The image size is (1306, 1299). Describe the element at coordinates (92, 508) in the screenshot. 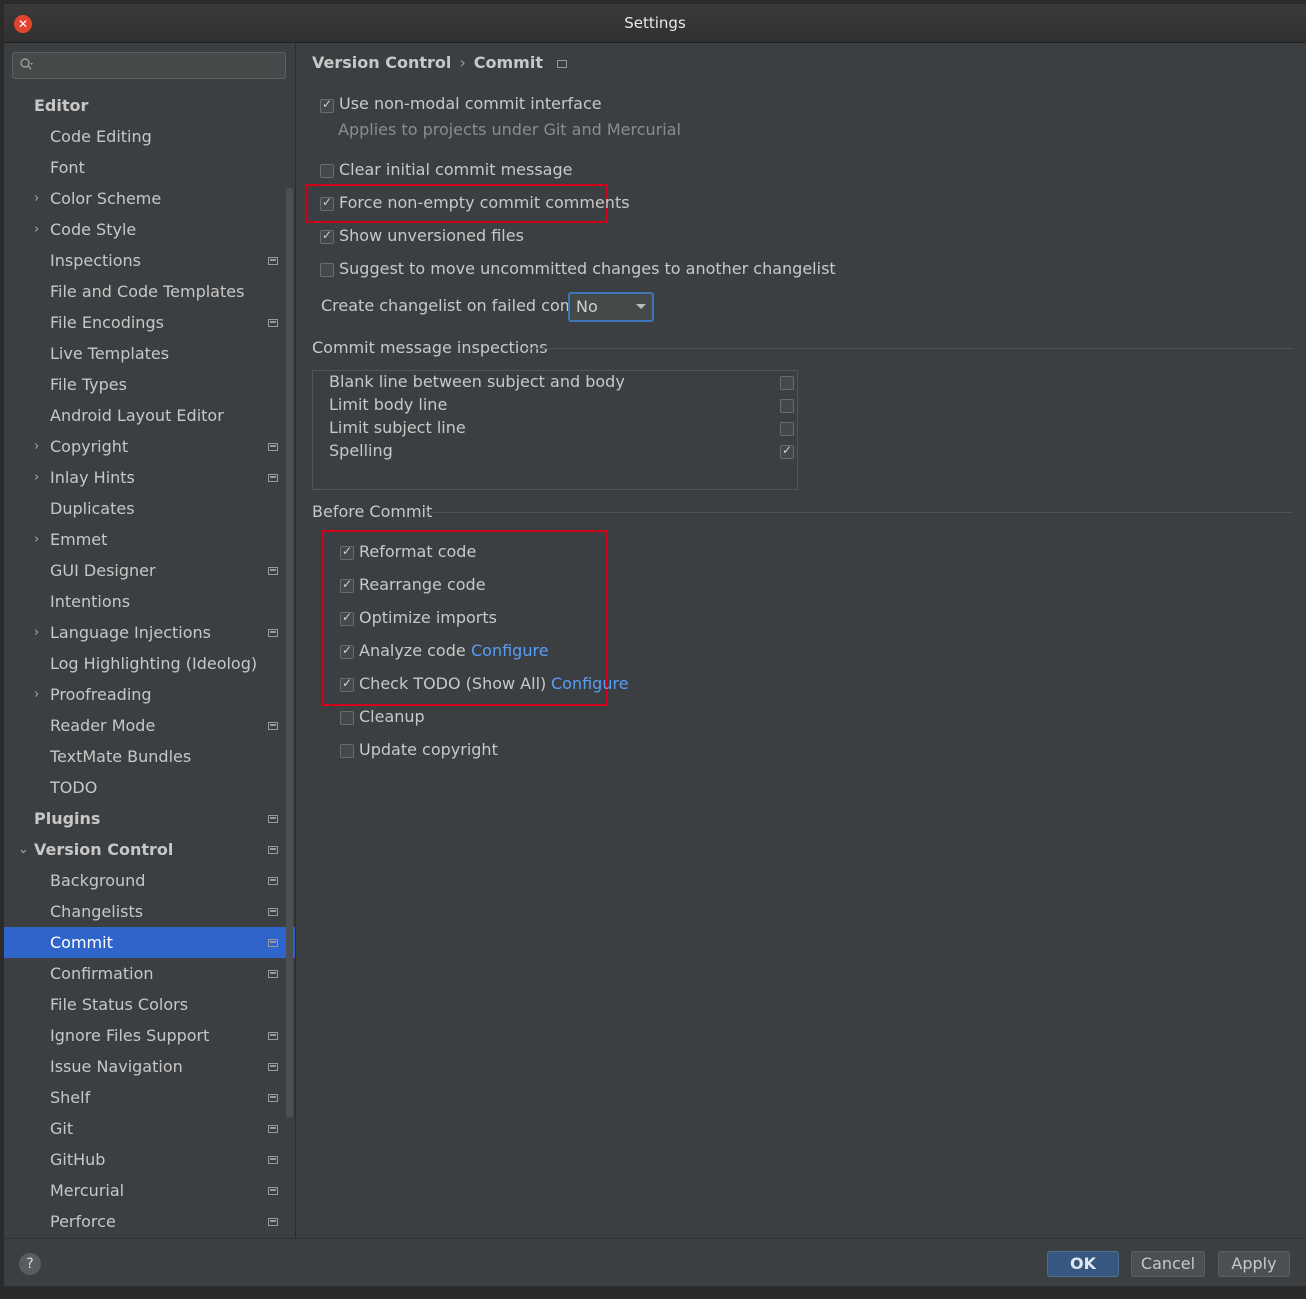

I see `sidebar-item-label: Duplicates` at that location.